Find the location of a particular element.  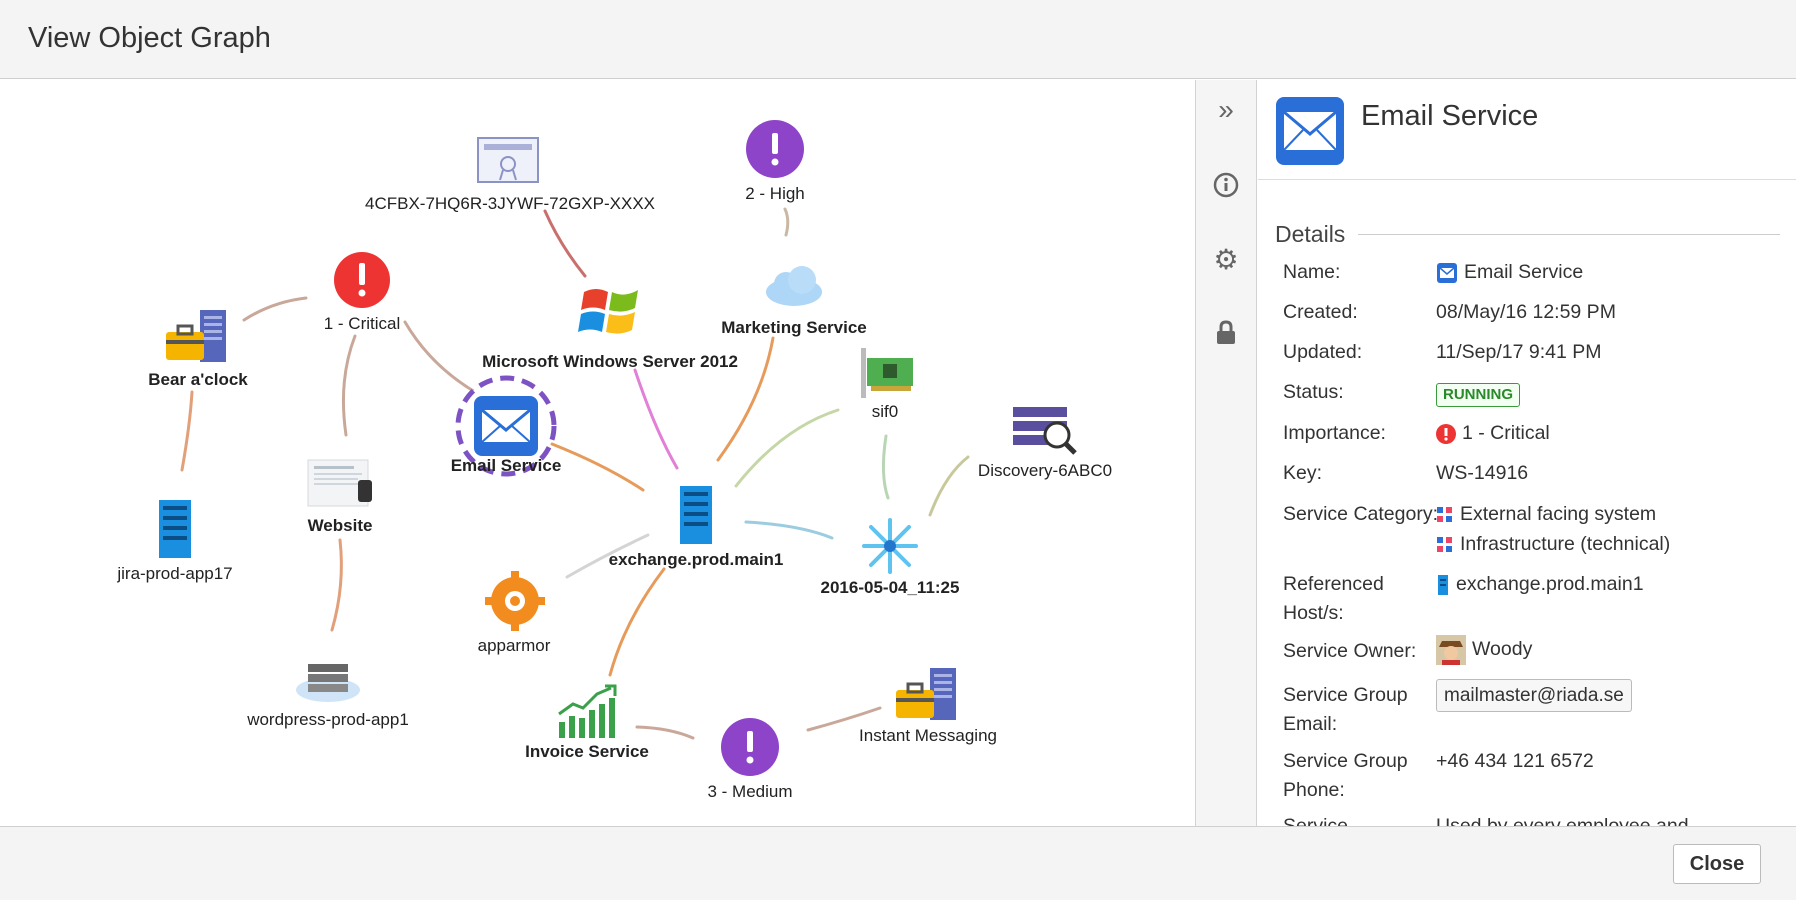

cloud-icon is located at coordinates (794, 286).